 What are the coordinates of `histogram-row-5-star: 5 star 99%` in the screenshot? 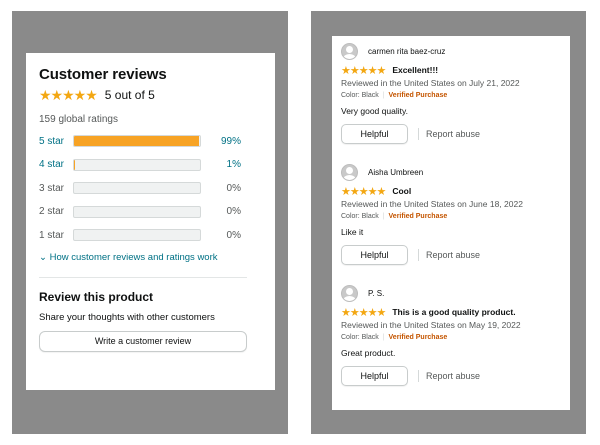 It's located at (150, 141).